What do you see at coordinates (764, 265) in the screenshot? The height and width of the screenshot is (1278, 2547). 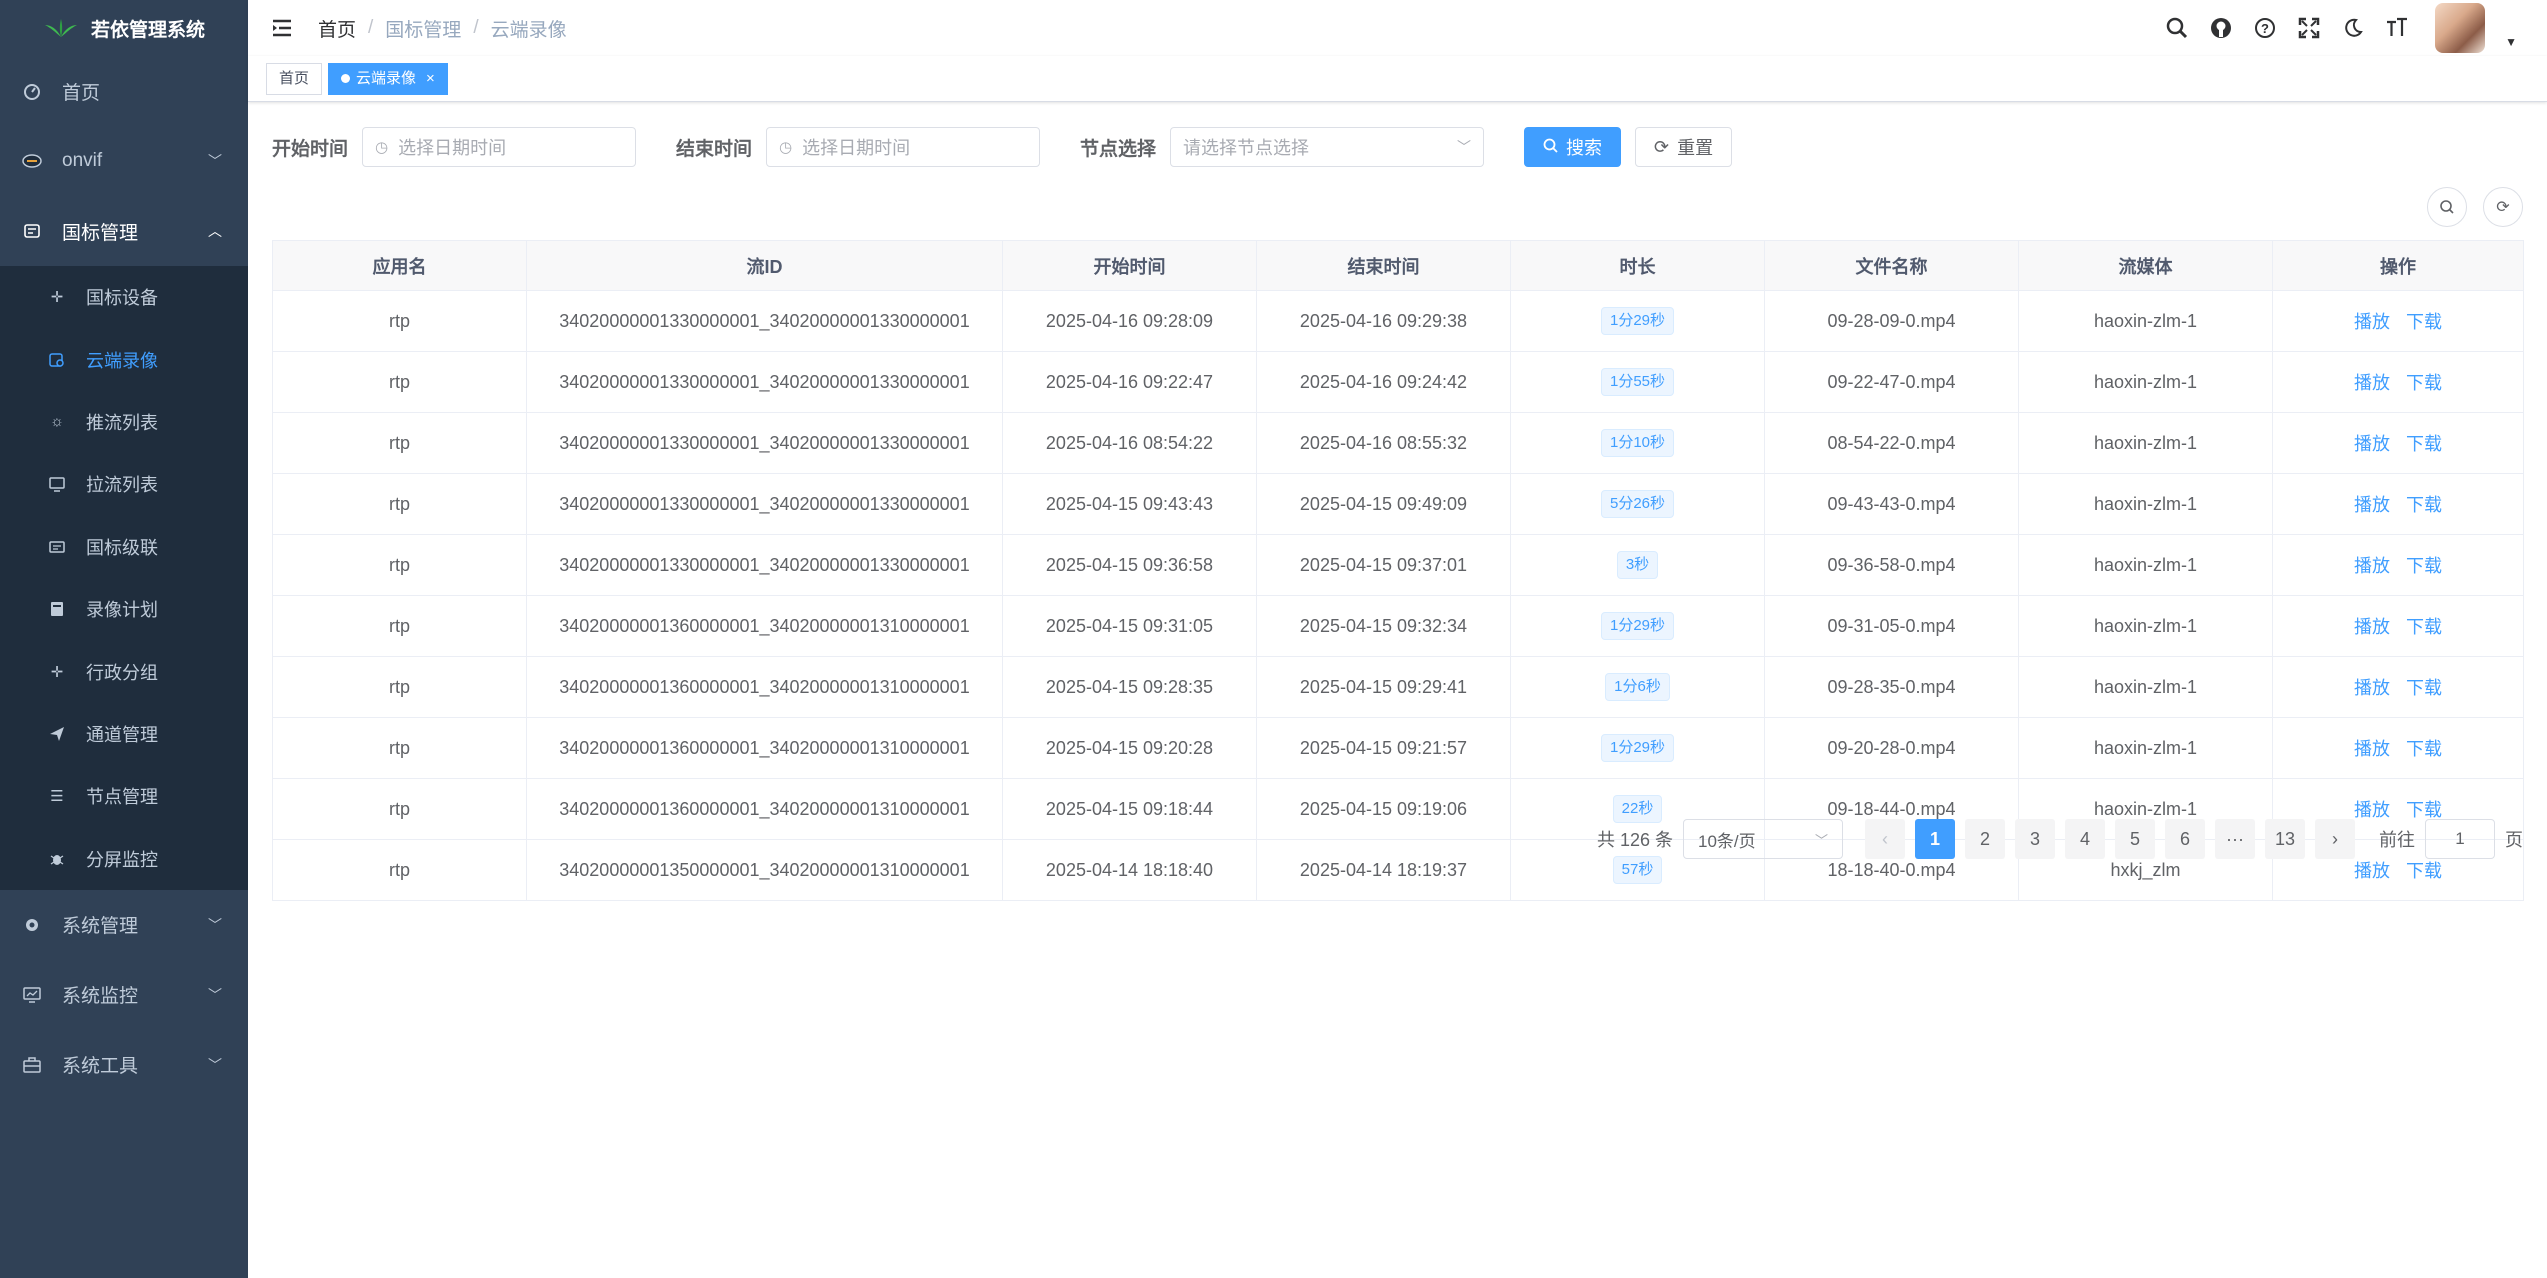 I see `column-header: 流ID` at bounding box center [764, 265].